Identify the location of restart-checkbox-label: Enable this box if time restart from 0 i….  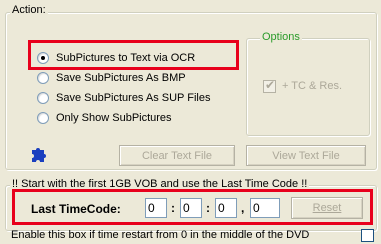
(160, 235).